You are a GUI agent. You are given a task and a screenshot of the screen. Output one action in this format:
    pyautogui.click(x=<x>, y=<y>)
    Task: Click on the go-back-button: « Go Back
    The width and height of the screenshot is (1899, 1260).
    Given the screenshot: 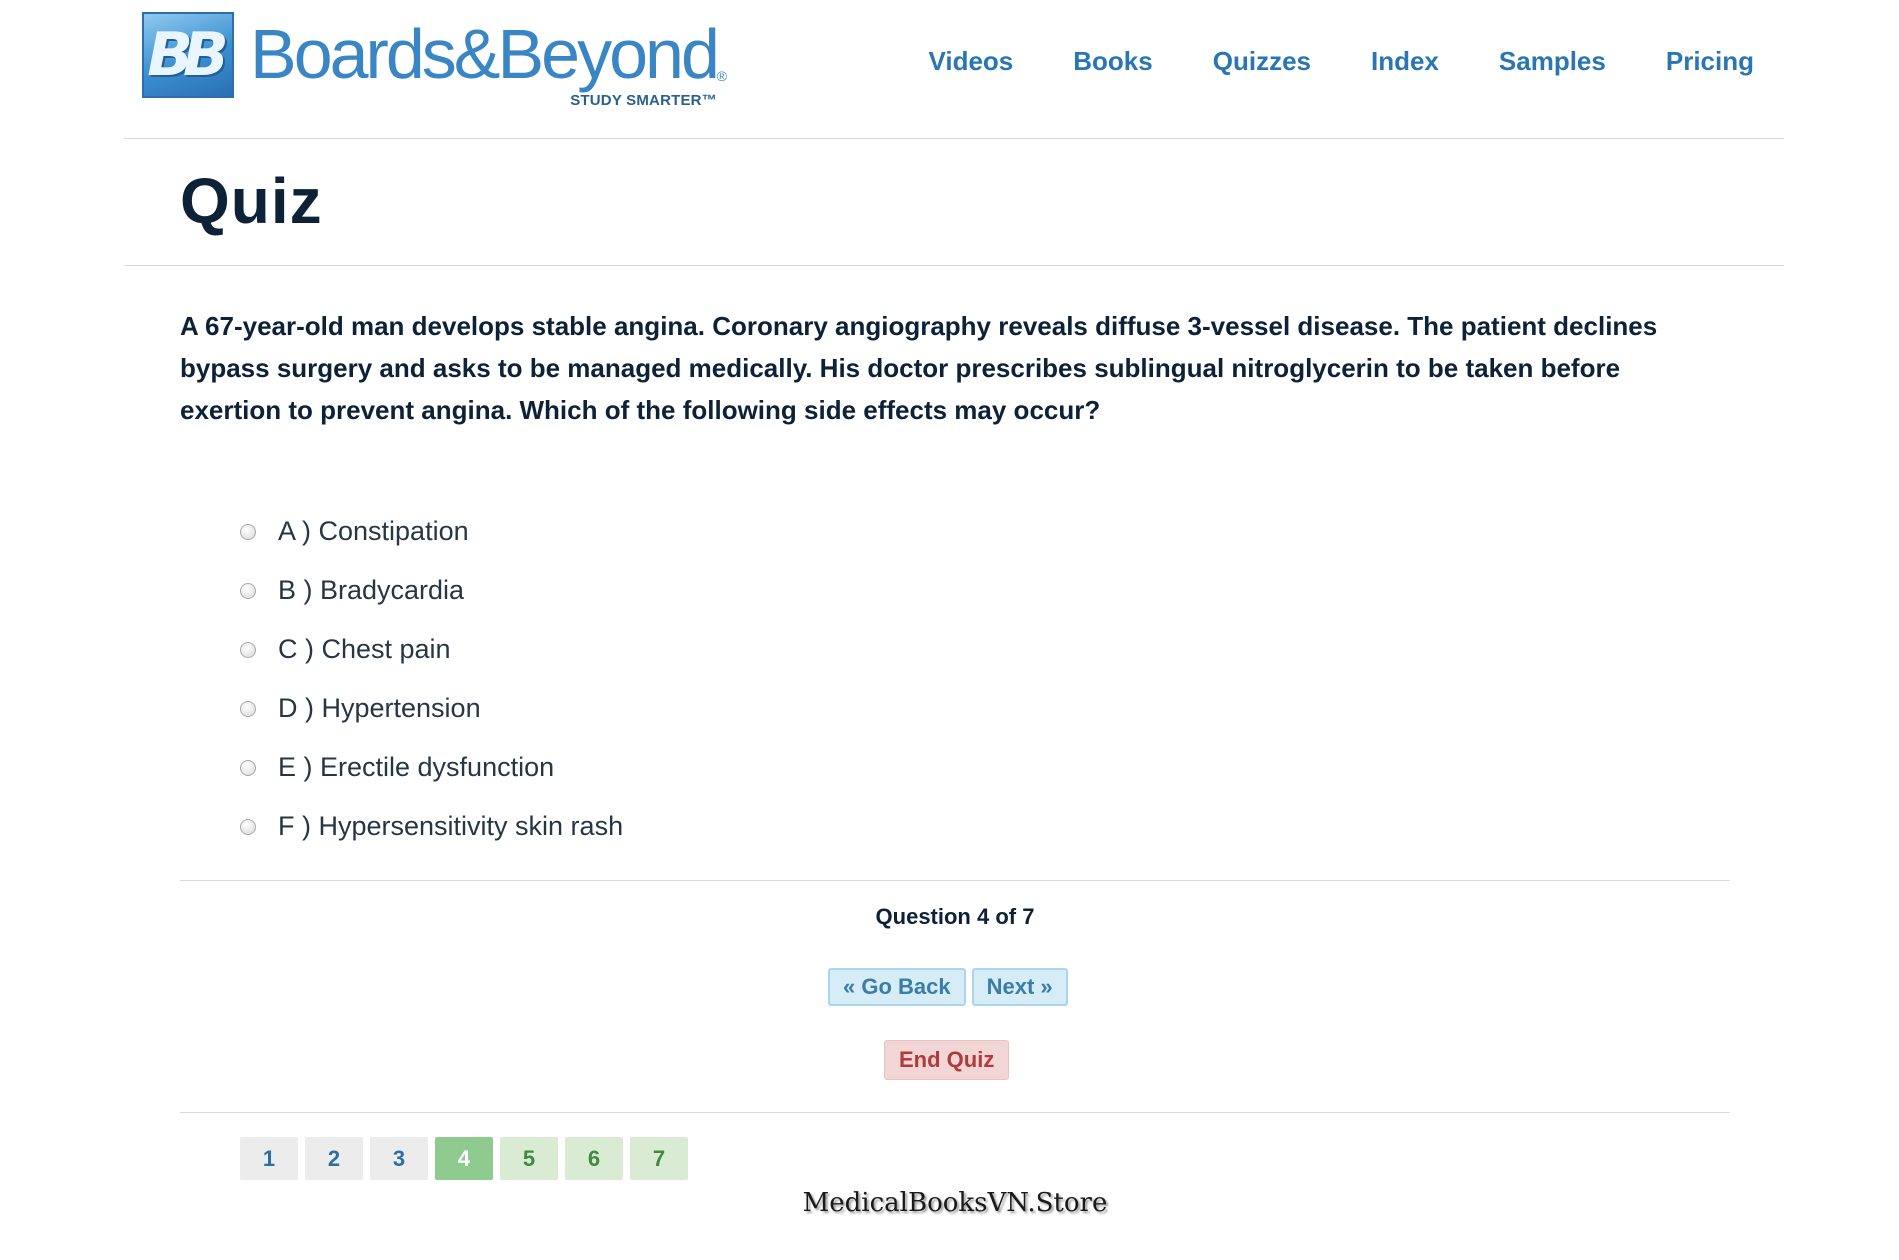 What is the action you would take?
    pyautogui.click(x=897, y=987)
    